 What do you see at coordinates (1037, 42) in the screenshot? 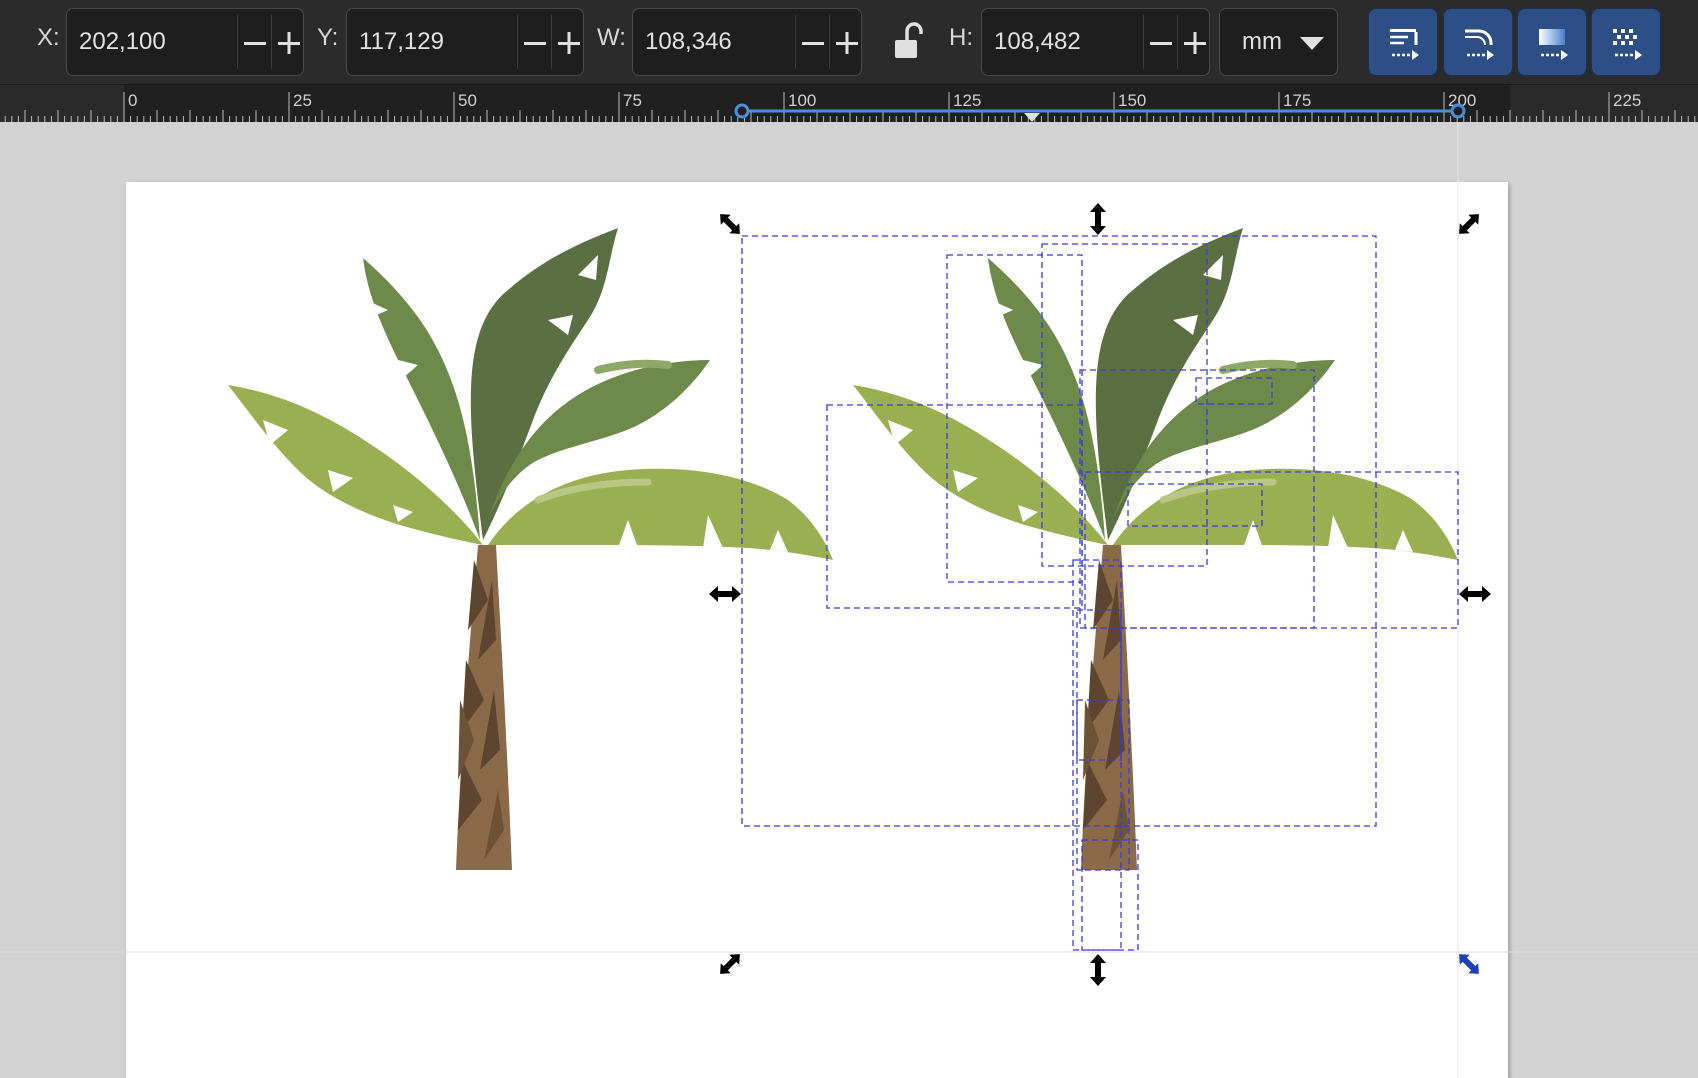
I see `h-value: 108,482` at bounding box center [1037, 42].